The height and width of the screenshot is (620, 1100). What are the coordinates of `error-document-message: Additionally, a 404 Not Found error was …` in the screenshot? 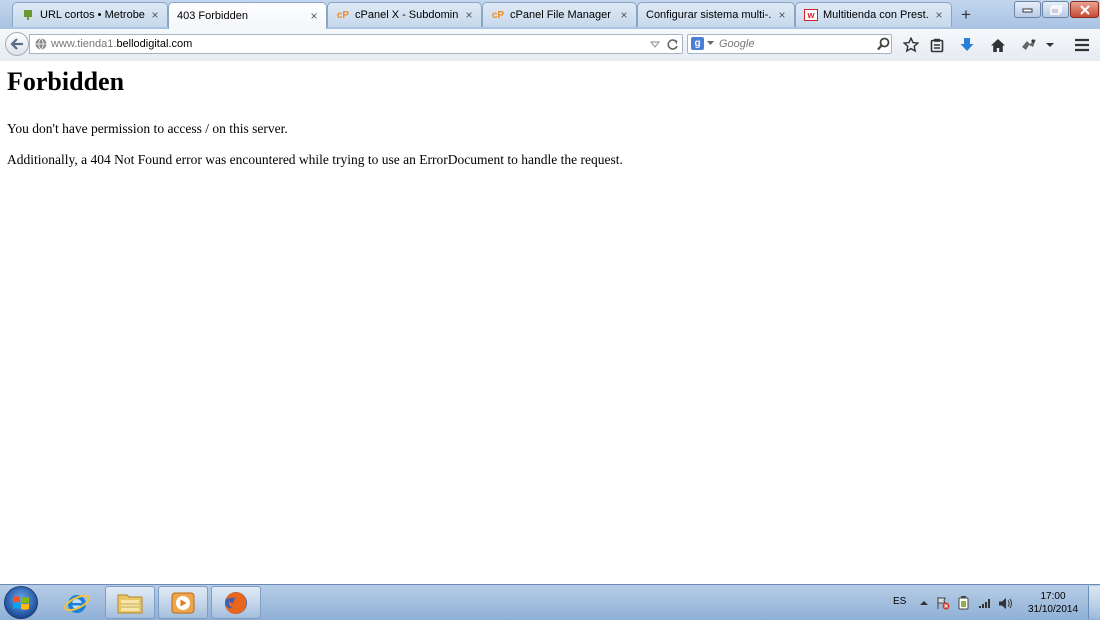 It's located at (315, 159).